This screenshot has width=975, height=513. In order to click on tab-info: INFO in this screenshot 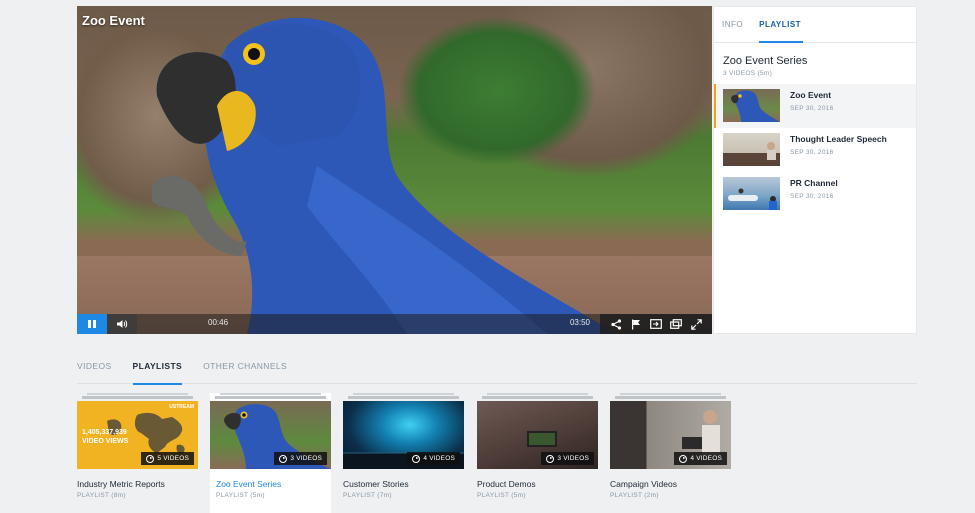, I will do `click(735, 25)`.